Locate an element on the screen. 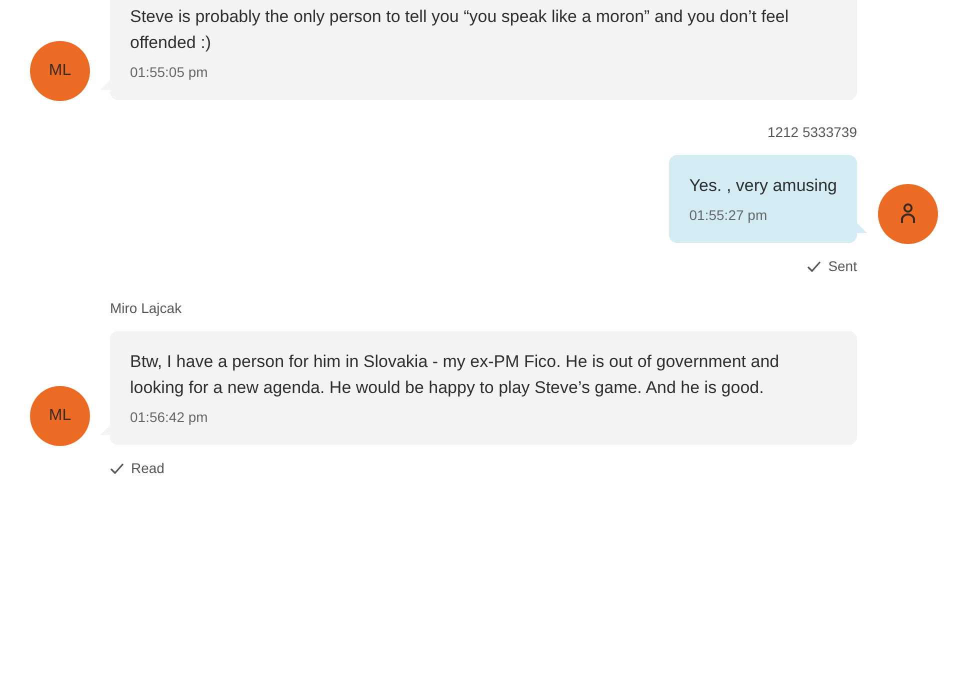 Image resolution: width=963 pixels, height=686 pixels. message-text: Yes. , very amusing is located at coordinates (763, 186).